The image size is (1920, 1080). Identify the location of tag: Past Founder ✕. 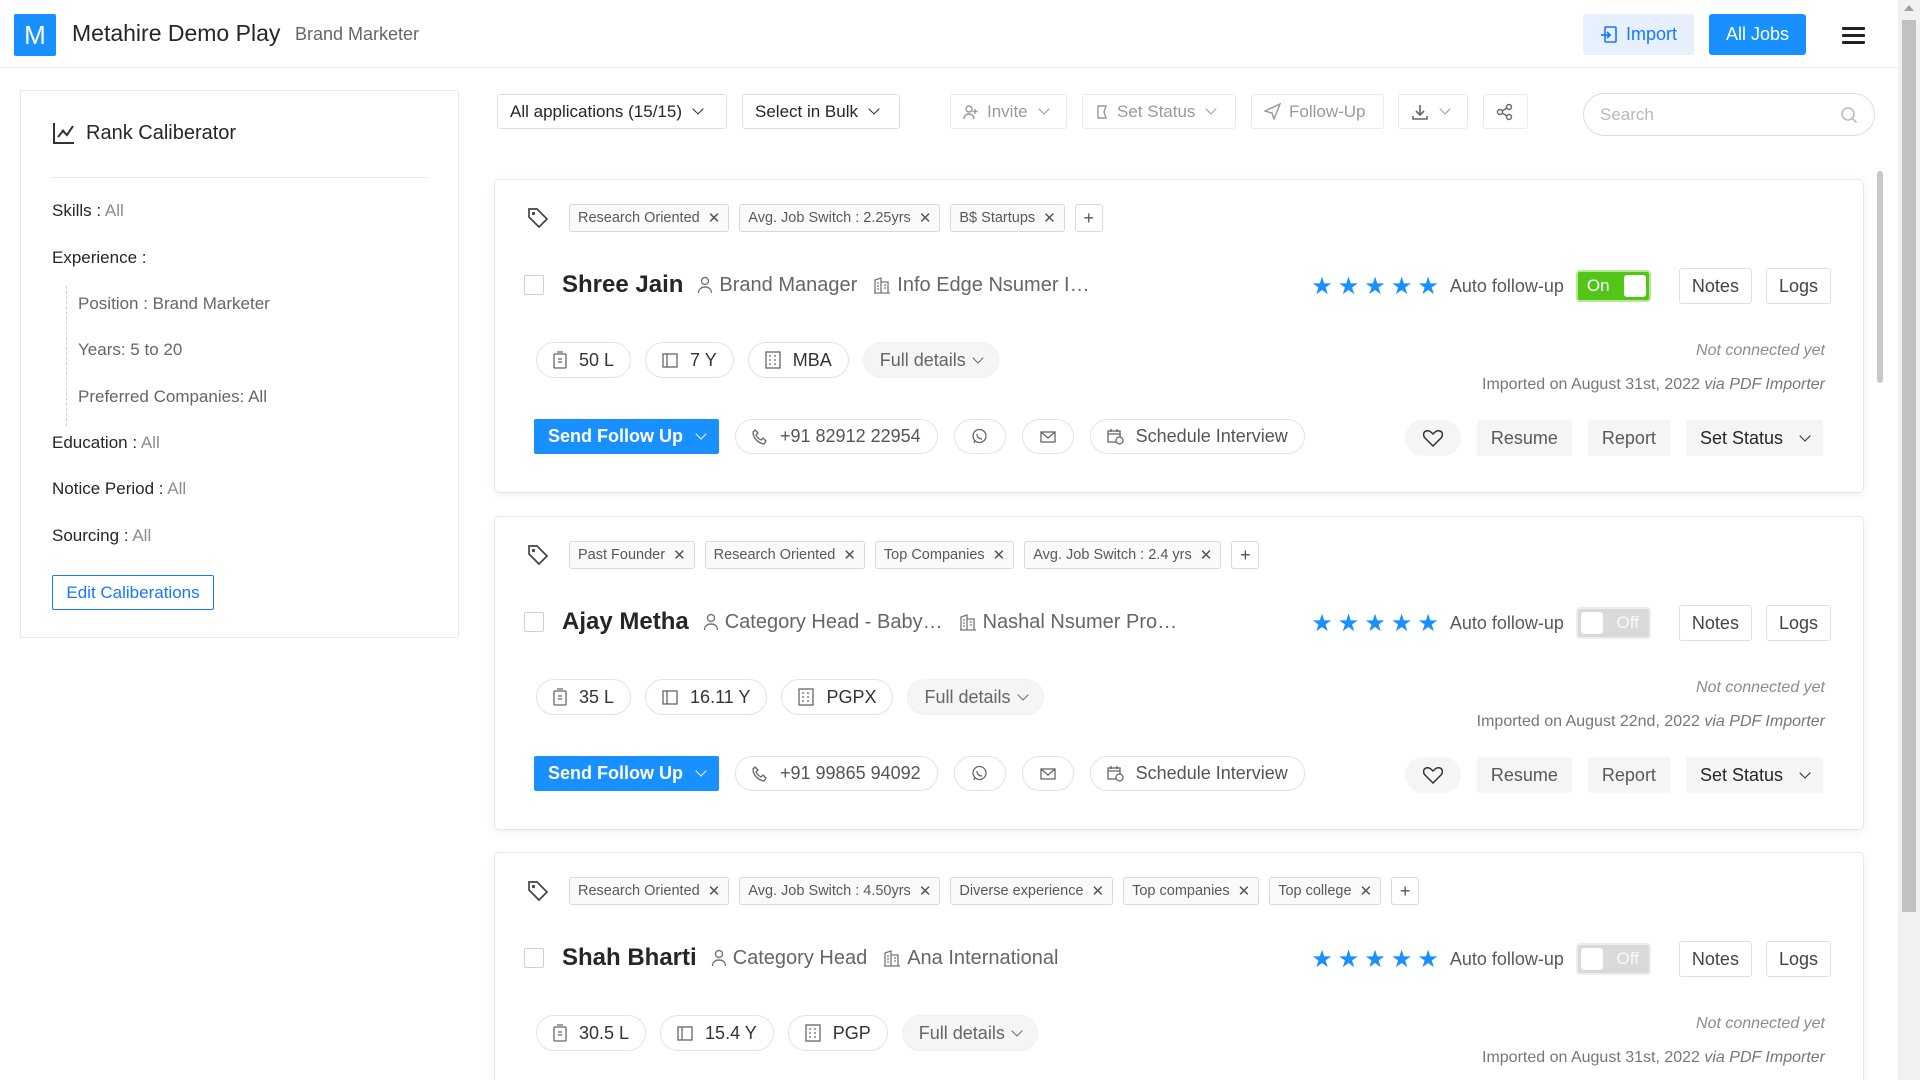
(632, 555).